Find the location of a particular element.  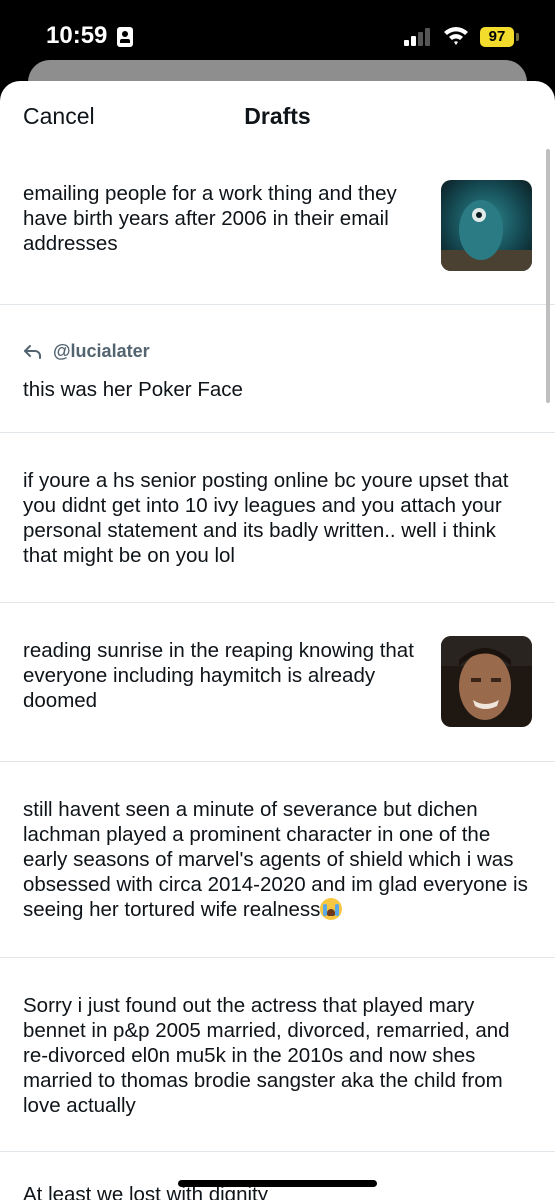

scrollbar is located at coordinates (548, 276).